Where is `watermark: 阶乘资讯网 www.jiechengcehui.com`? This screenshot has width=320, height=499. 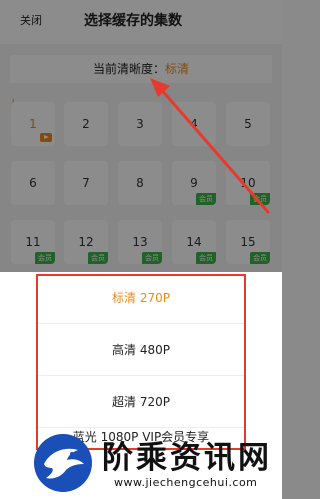
watermark: 阶乘资讯网 www.jiechengcehui.com is located at coordinates (156, 461).